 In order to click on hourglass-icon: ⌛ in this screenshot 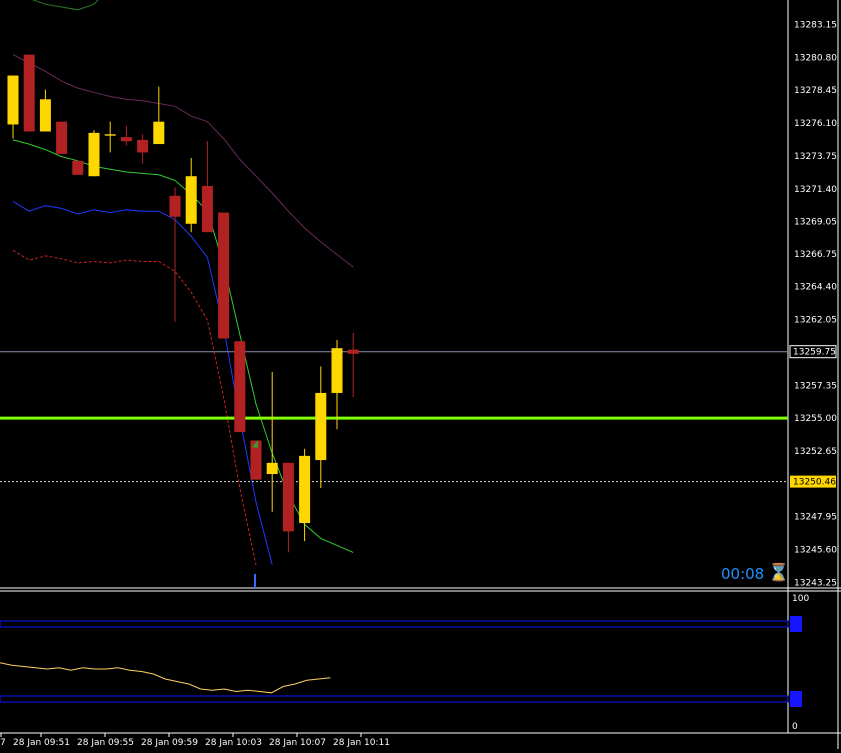, I will do `click(779, 573)`.